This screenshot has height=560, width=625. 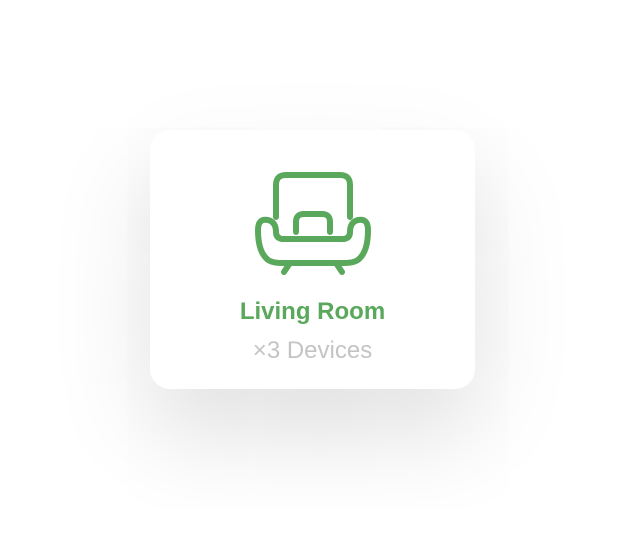 I want to click on armchair-icon, so click(x=313, y=224).